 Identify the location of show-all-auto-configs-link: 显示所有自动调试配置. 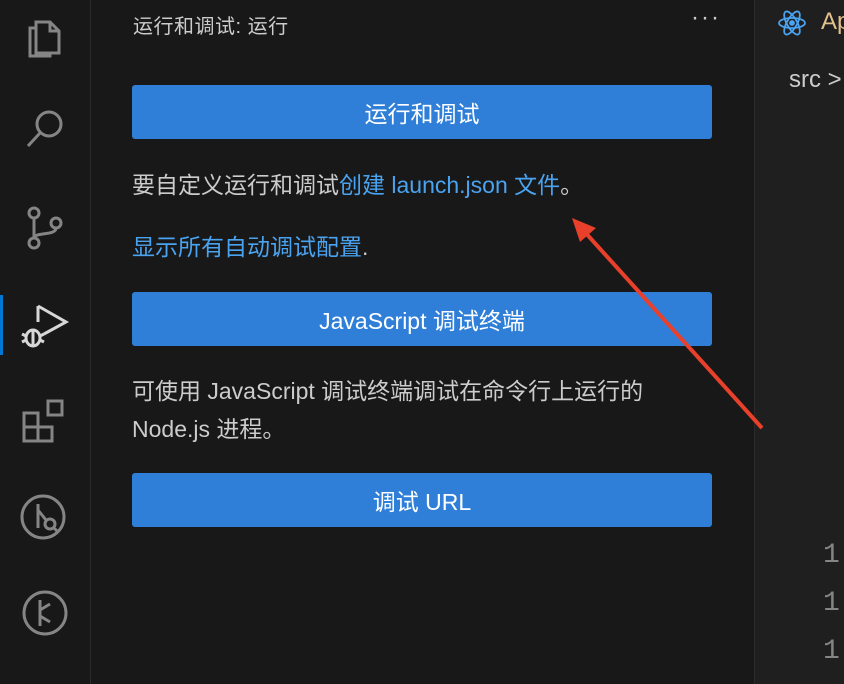
(247, 247).